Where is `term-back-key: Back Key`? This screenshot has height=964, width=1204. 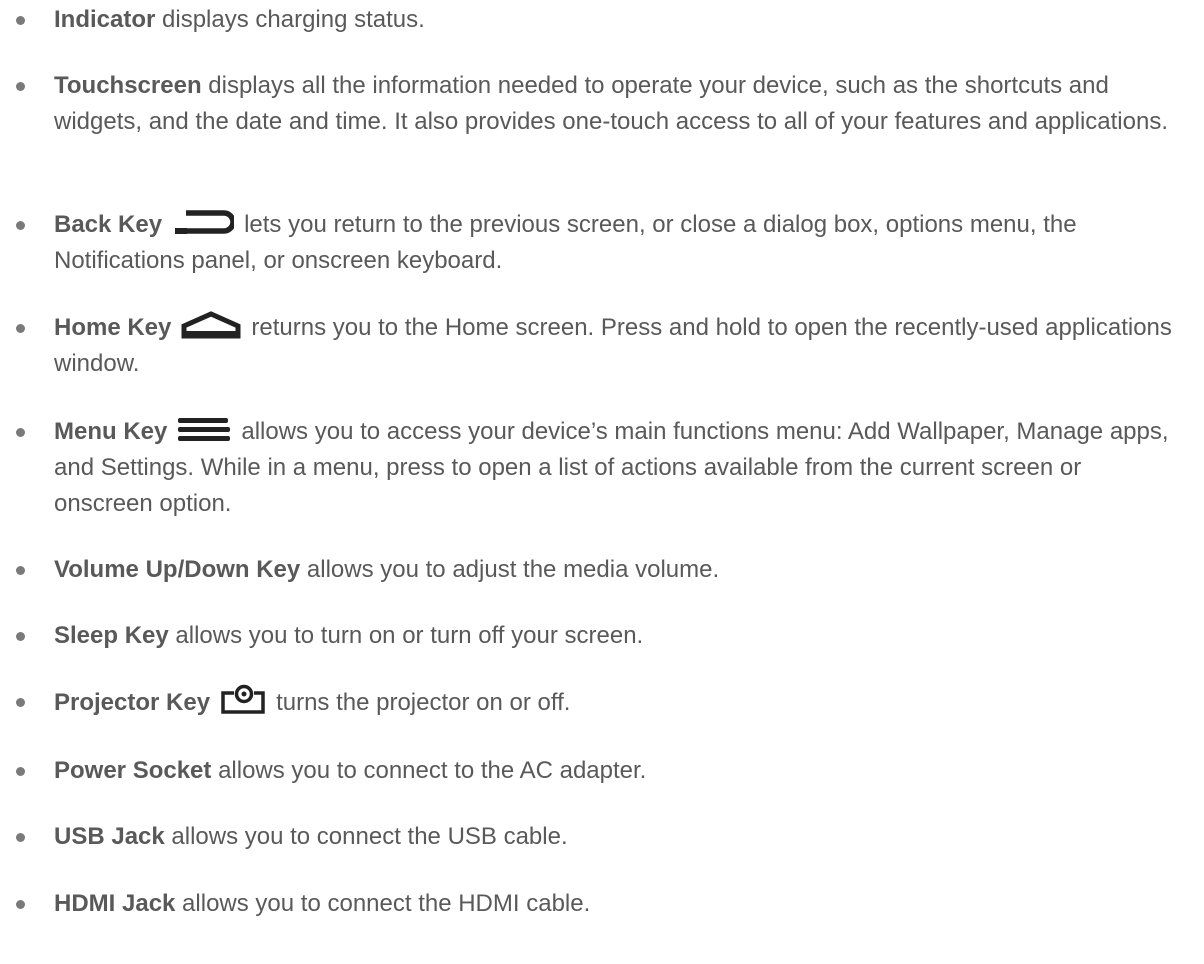
term-back-key: Back Key is located at coordinates (108, 224).